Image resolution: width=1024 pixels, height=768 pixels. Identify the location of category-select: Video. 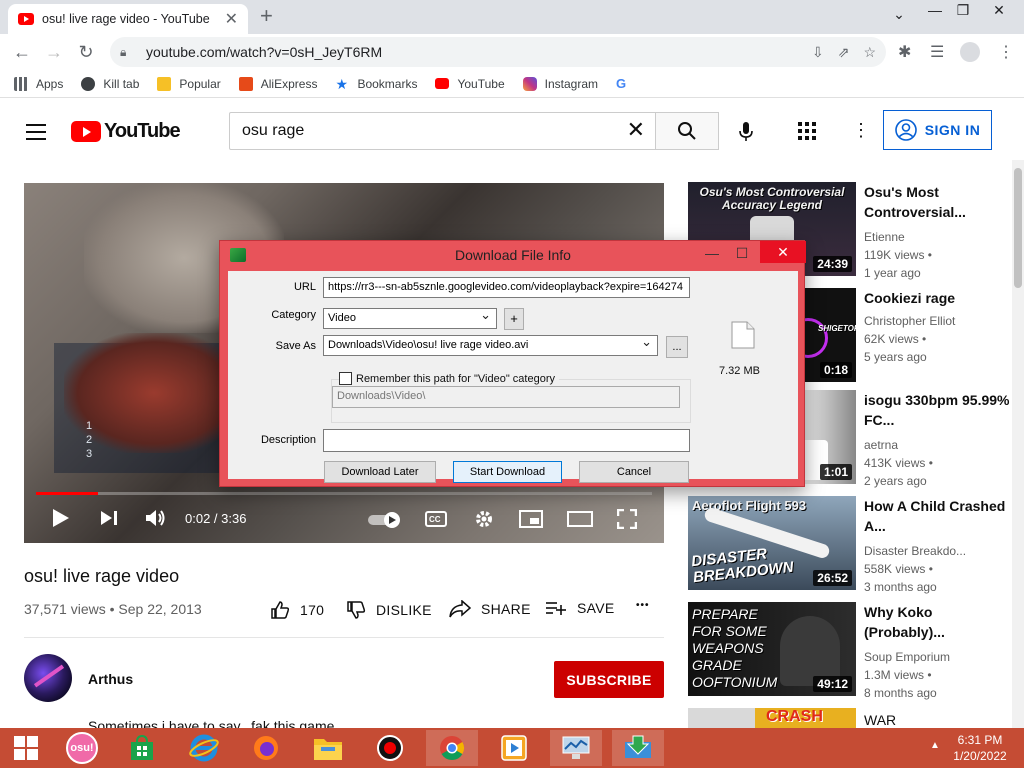
(410, 318).